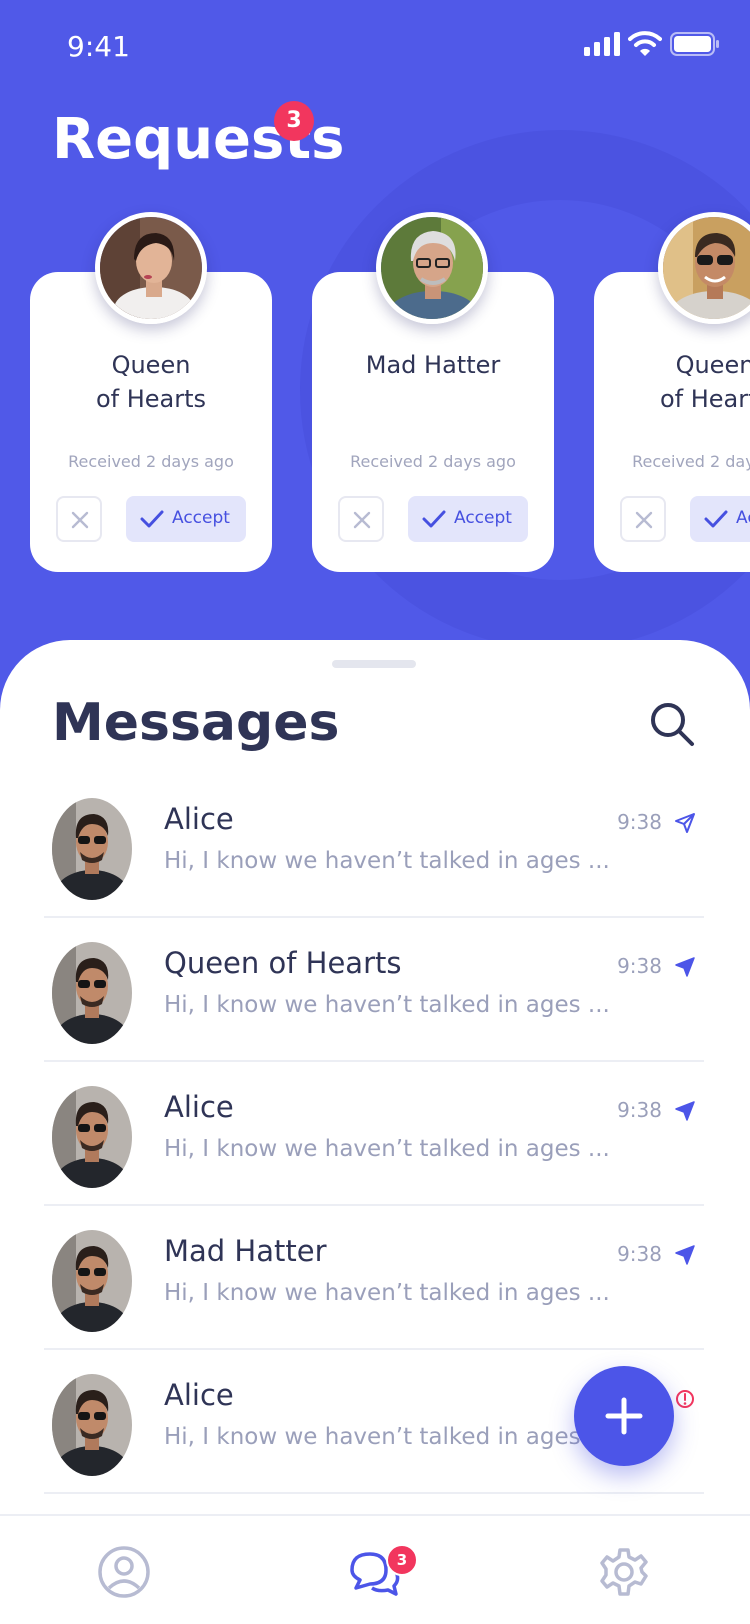 This screenshot has width=750, height=1624. What do you see at coordinates (374, 664) in the screenshot?
I see `sheet-drag-handle` at bounding box center [374, 664].